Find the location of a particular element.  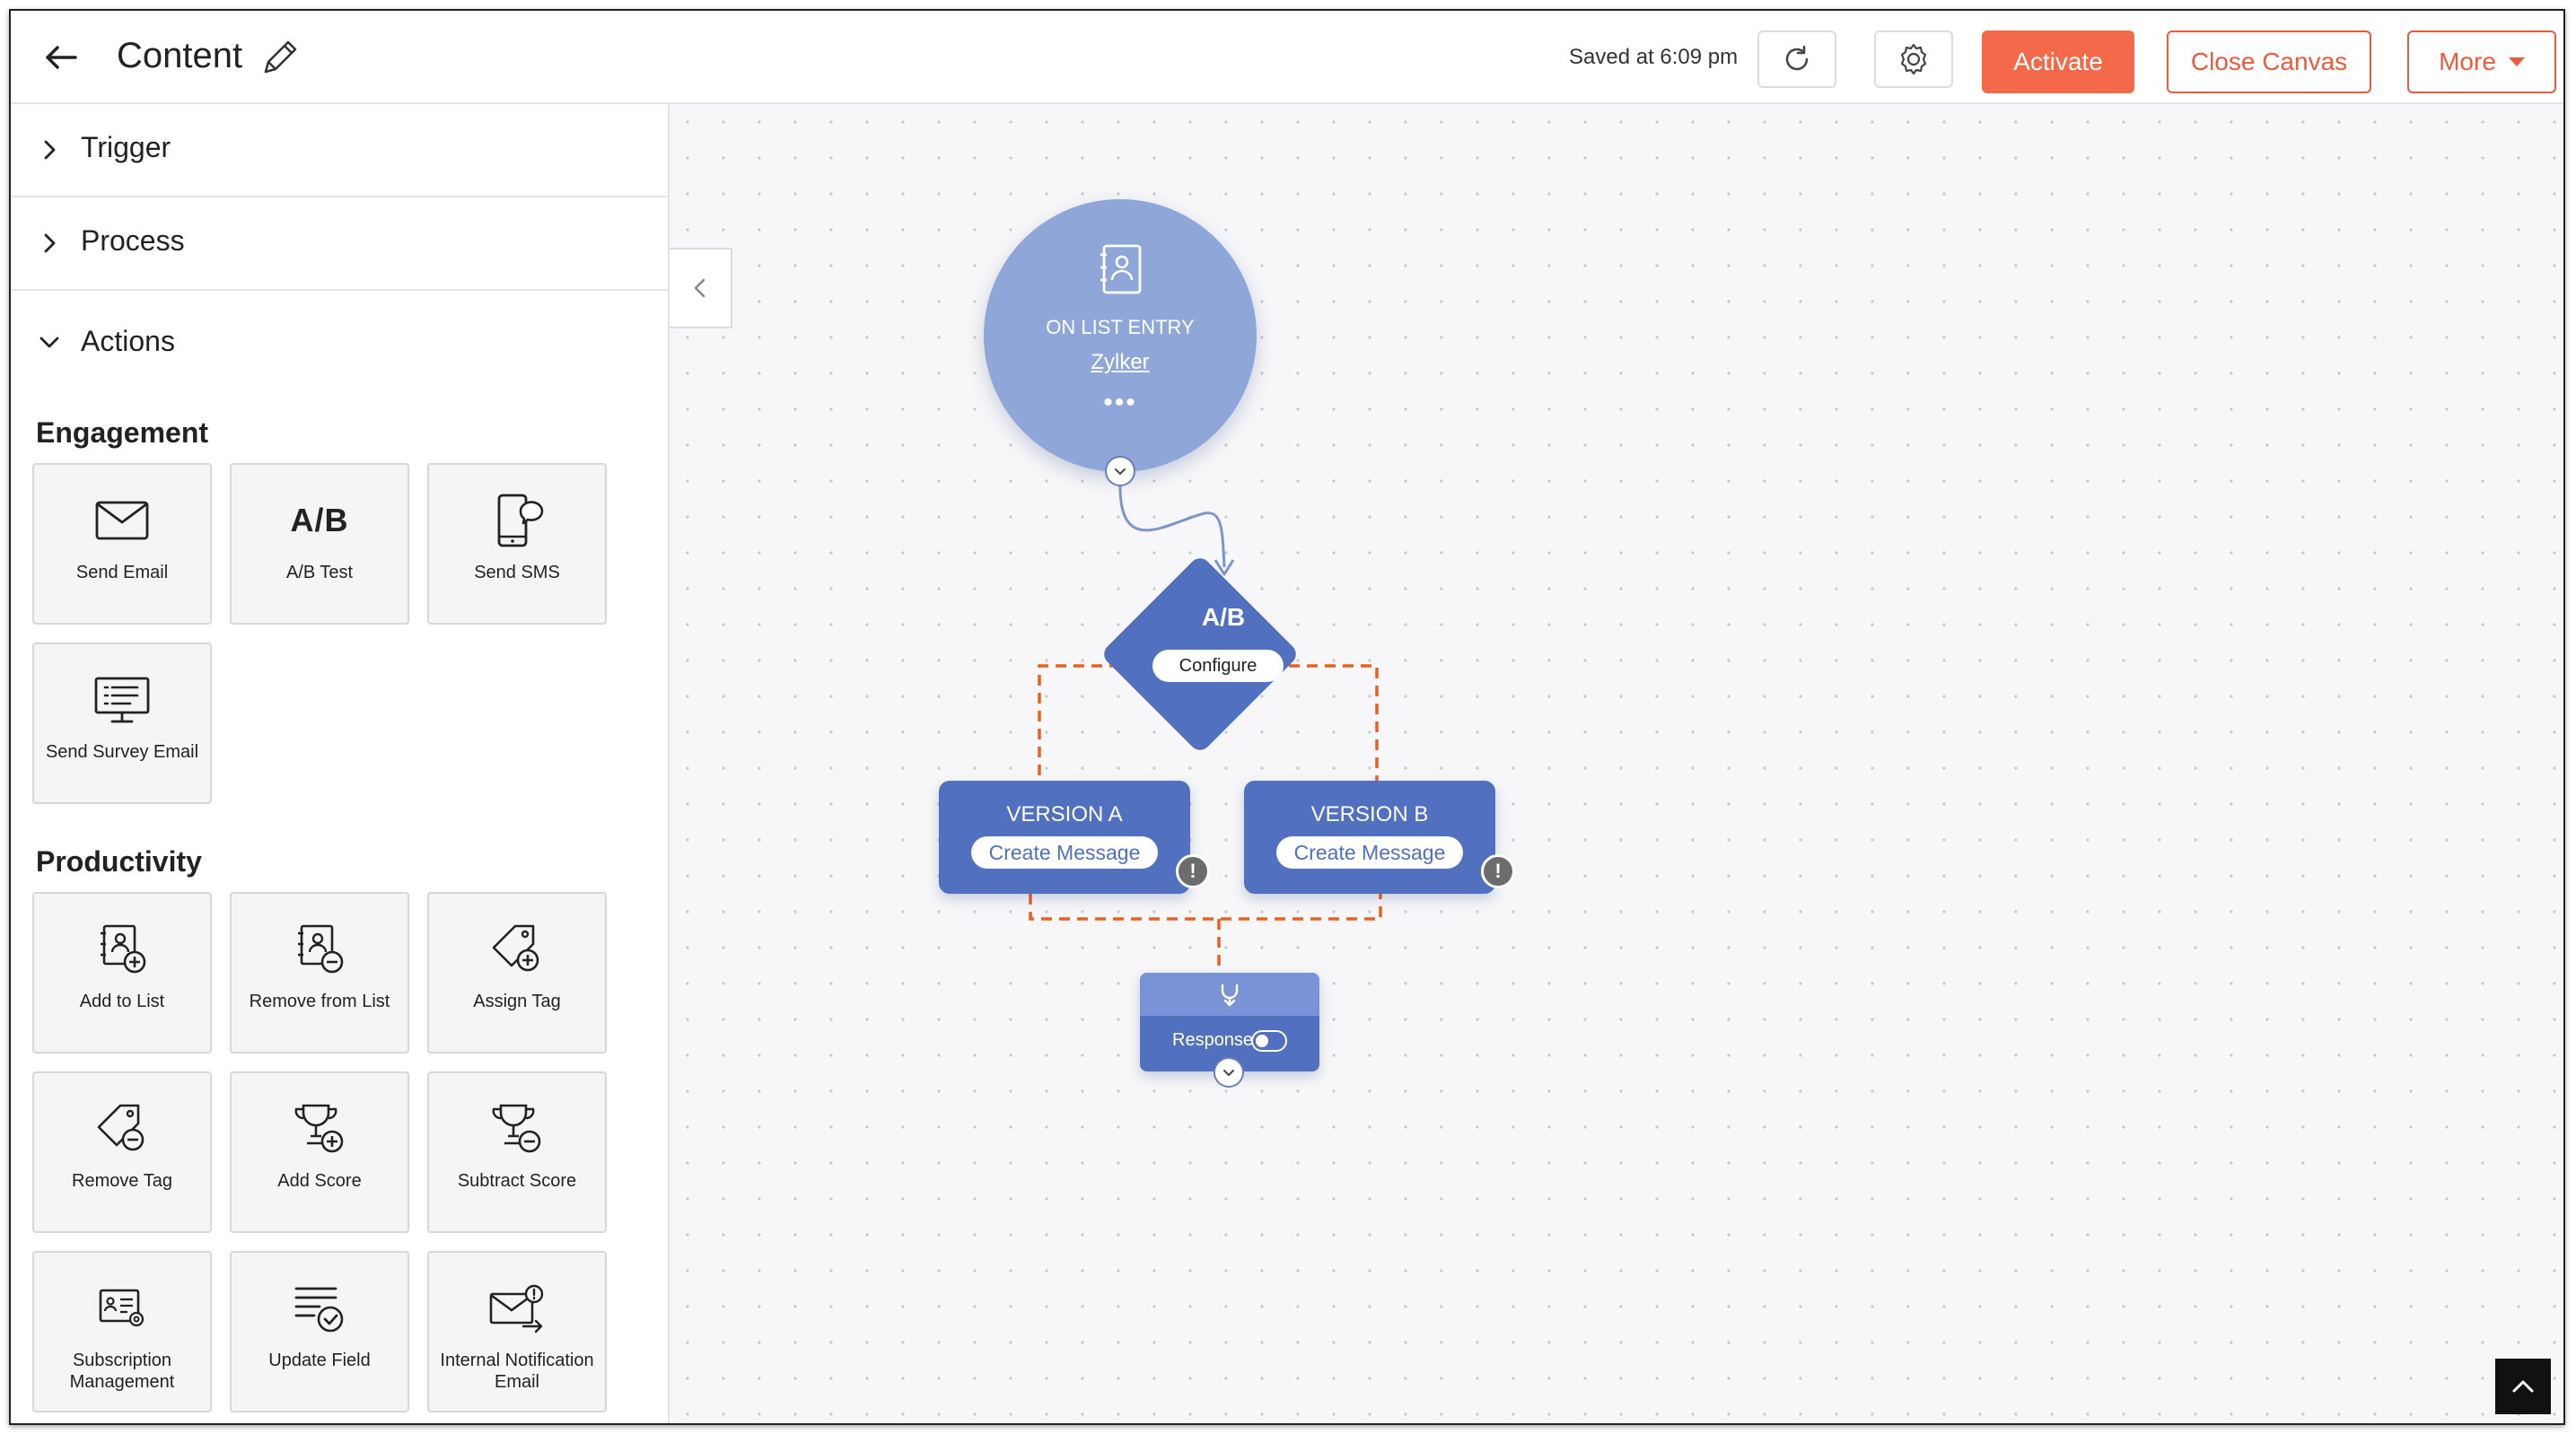

connector-lines is located at coordinates (1205, 729).